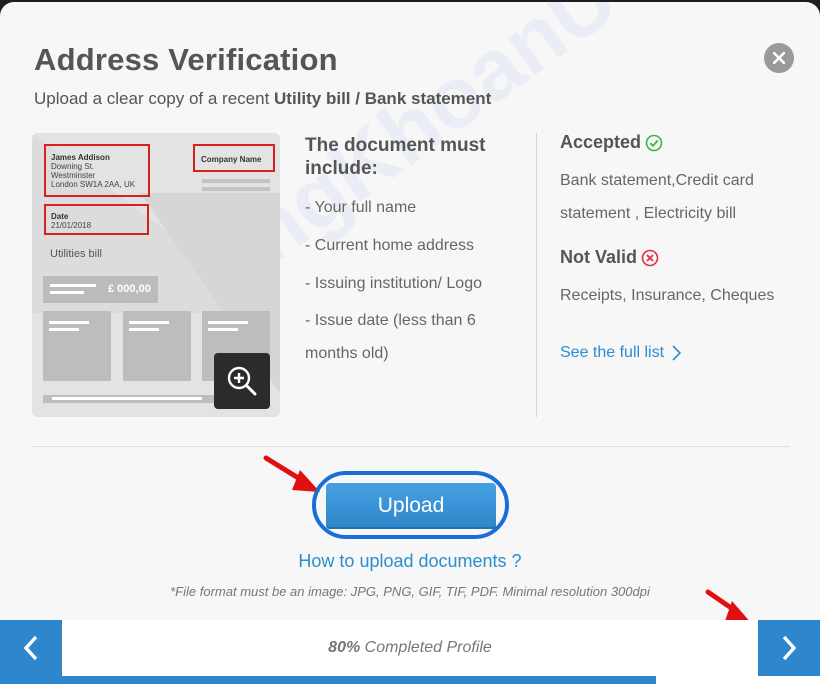  Describe the element at coordinates (361, 207) in the screenshot. I see `requirement-item: - Your full name` at that location.